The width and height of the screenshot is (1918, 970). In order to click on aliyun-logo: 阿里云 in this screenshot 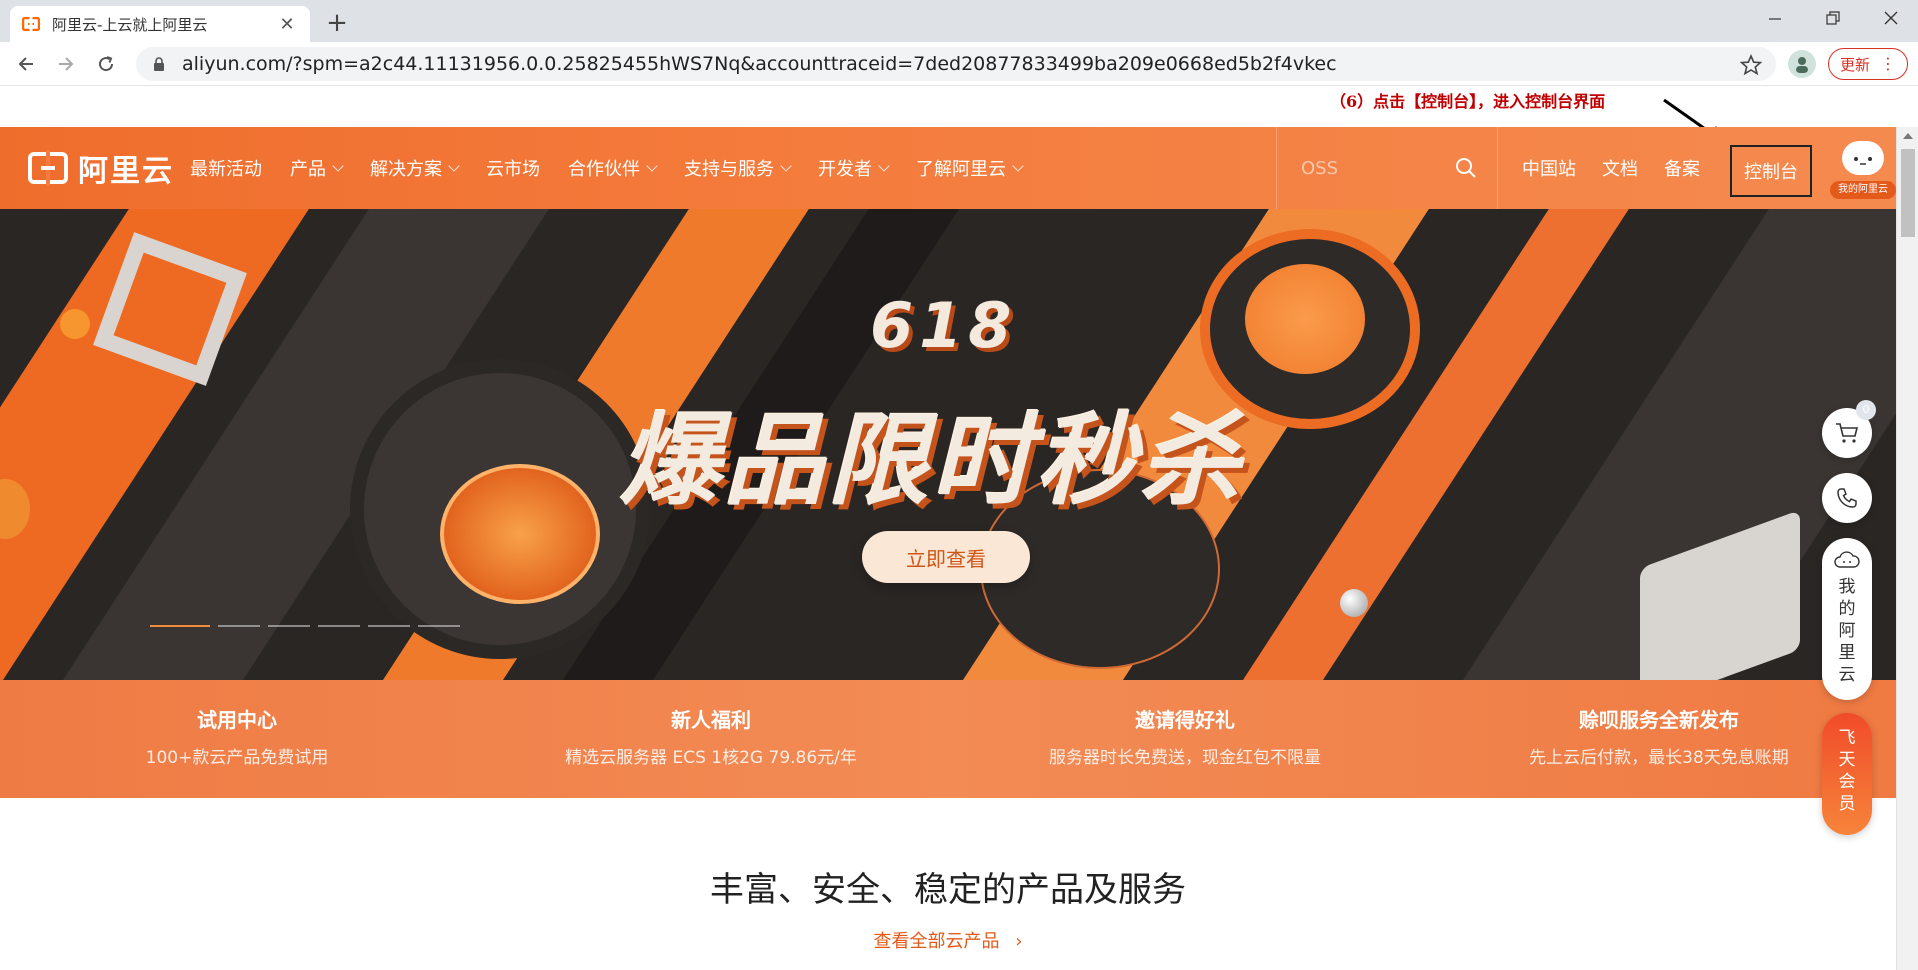, I will do `click(101, 169)`.